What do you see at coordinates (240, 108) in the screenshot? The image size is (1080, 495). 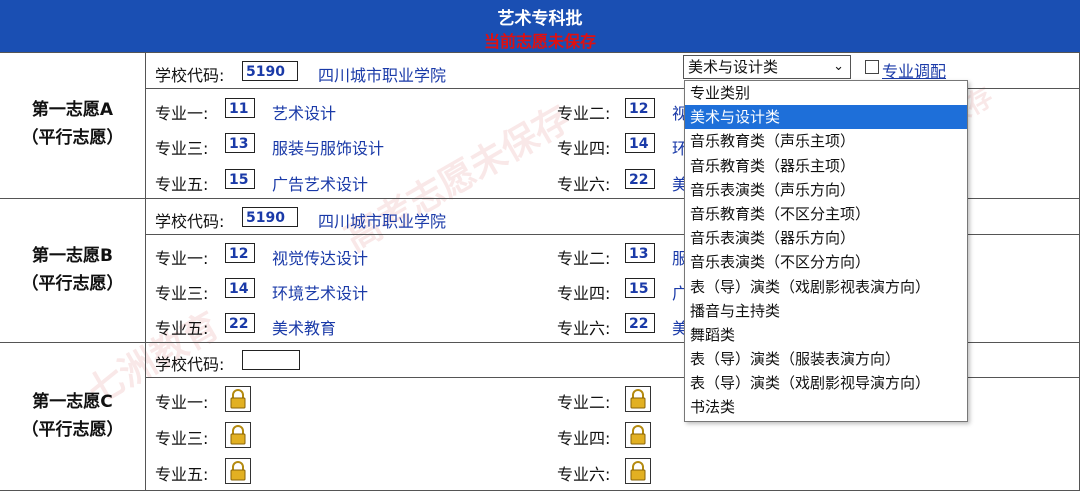 I see `major-code-input: 11` at bounding box center [240, 108].